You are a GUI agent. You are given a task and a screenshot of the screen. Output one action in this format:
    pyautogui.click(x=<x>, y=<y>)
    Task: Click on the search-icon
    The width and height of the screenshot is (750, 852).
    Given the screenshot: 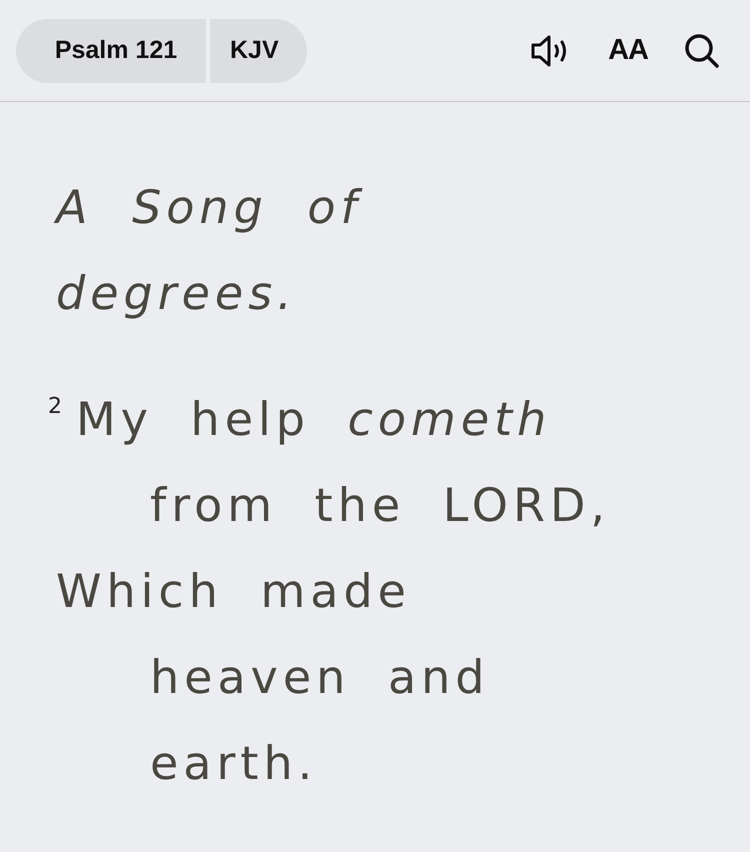 What is the action you would take?
    pyautogui.click(x=702, y=50)
    